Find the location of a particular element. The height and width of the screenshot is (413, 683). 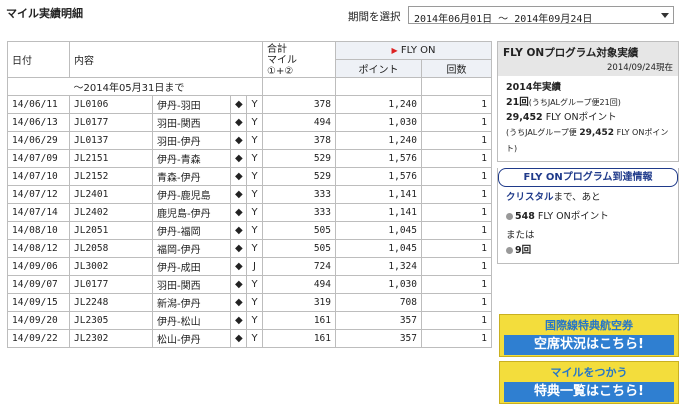

table-row: 14/09/20 JL2305 伊丹-松山 ◆ Y 161 357 1 is located at coordinates (250, 320).